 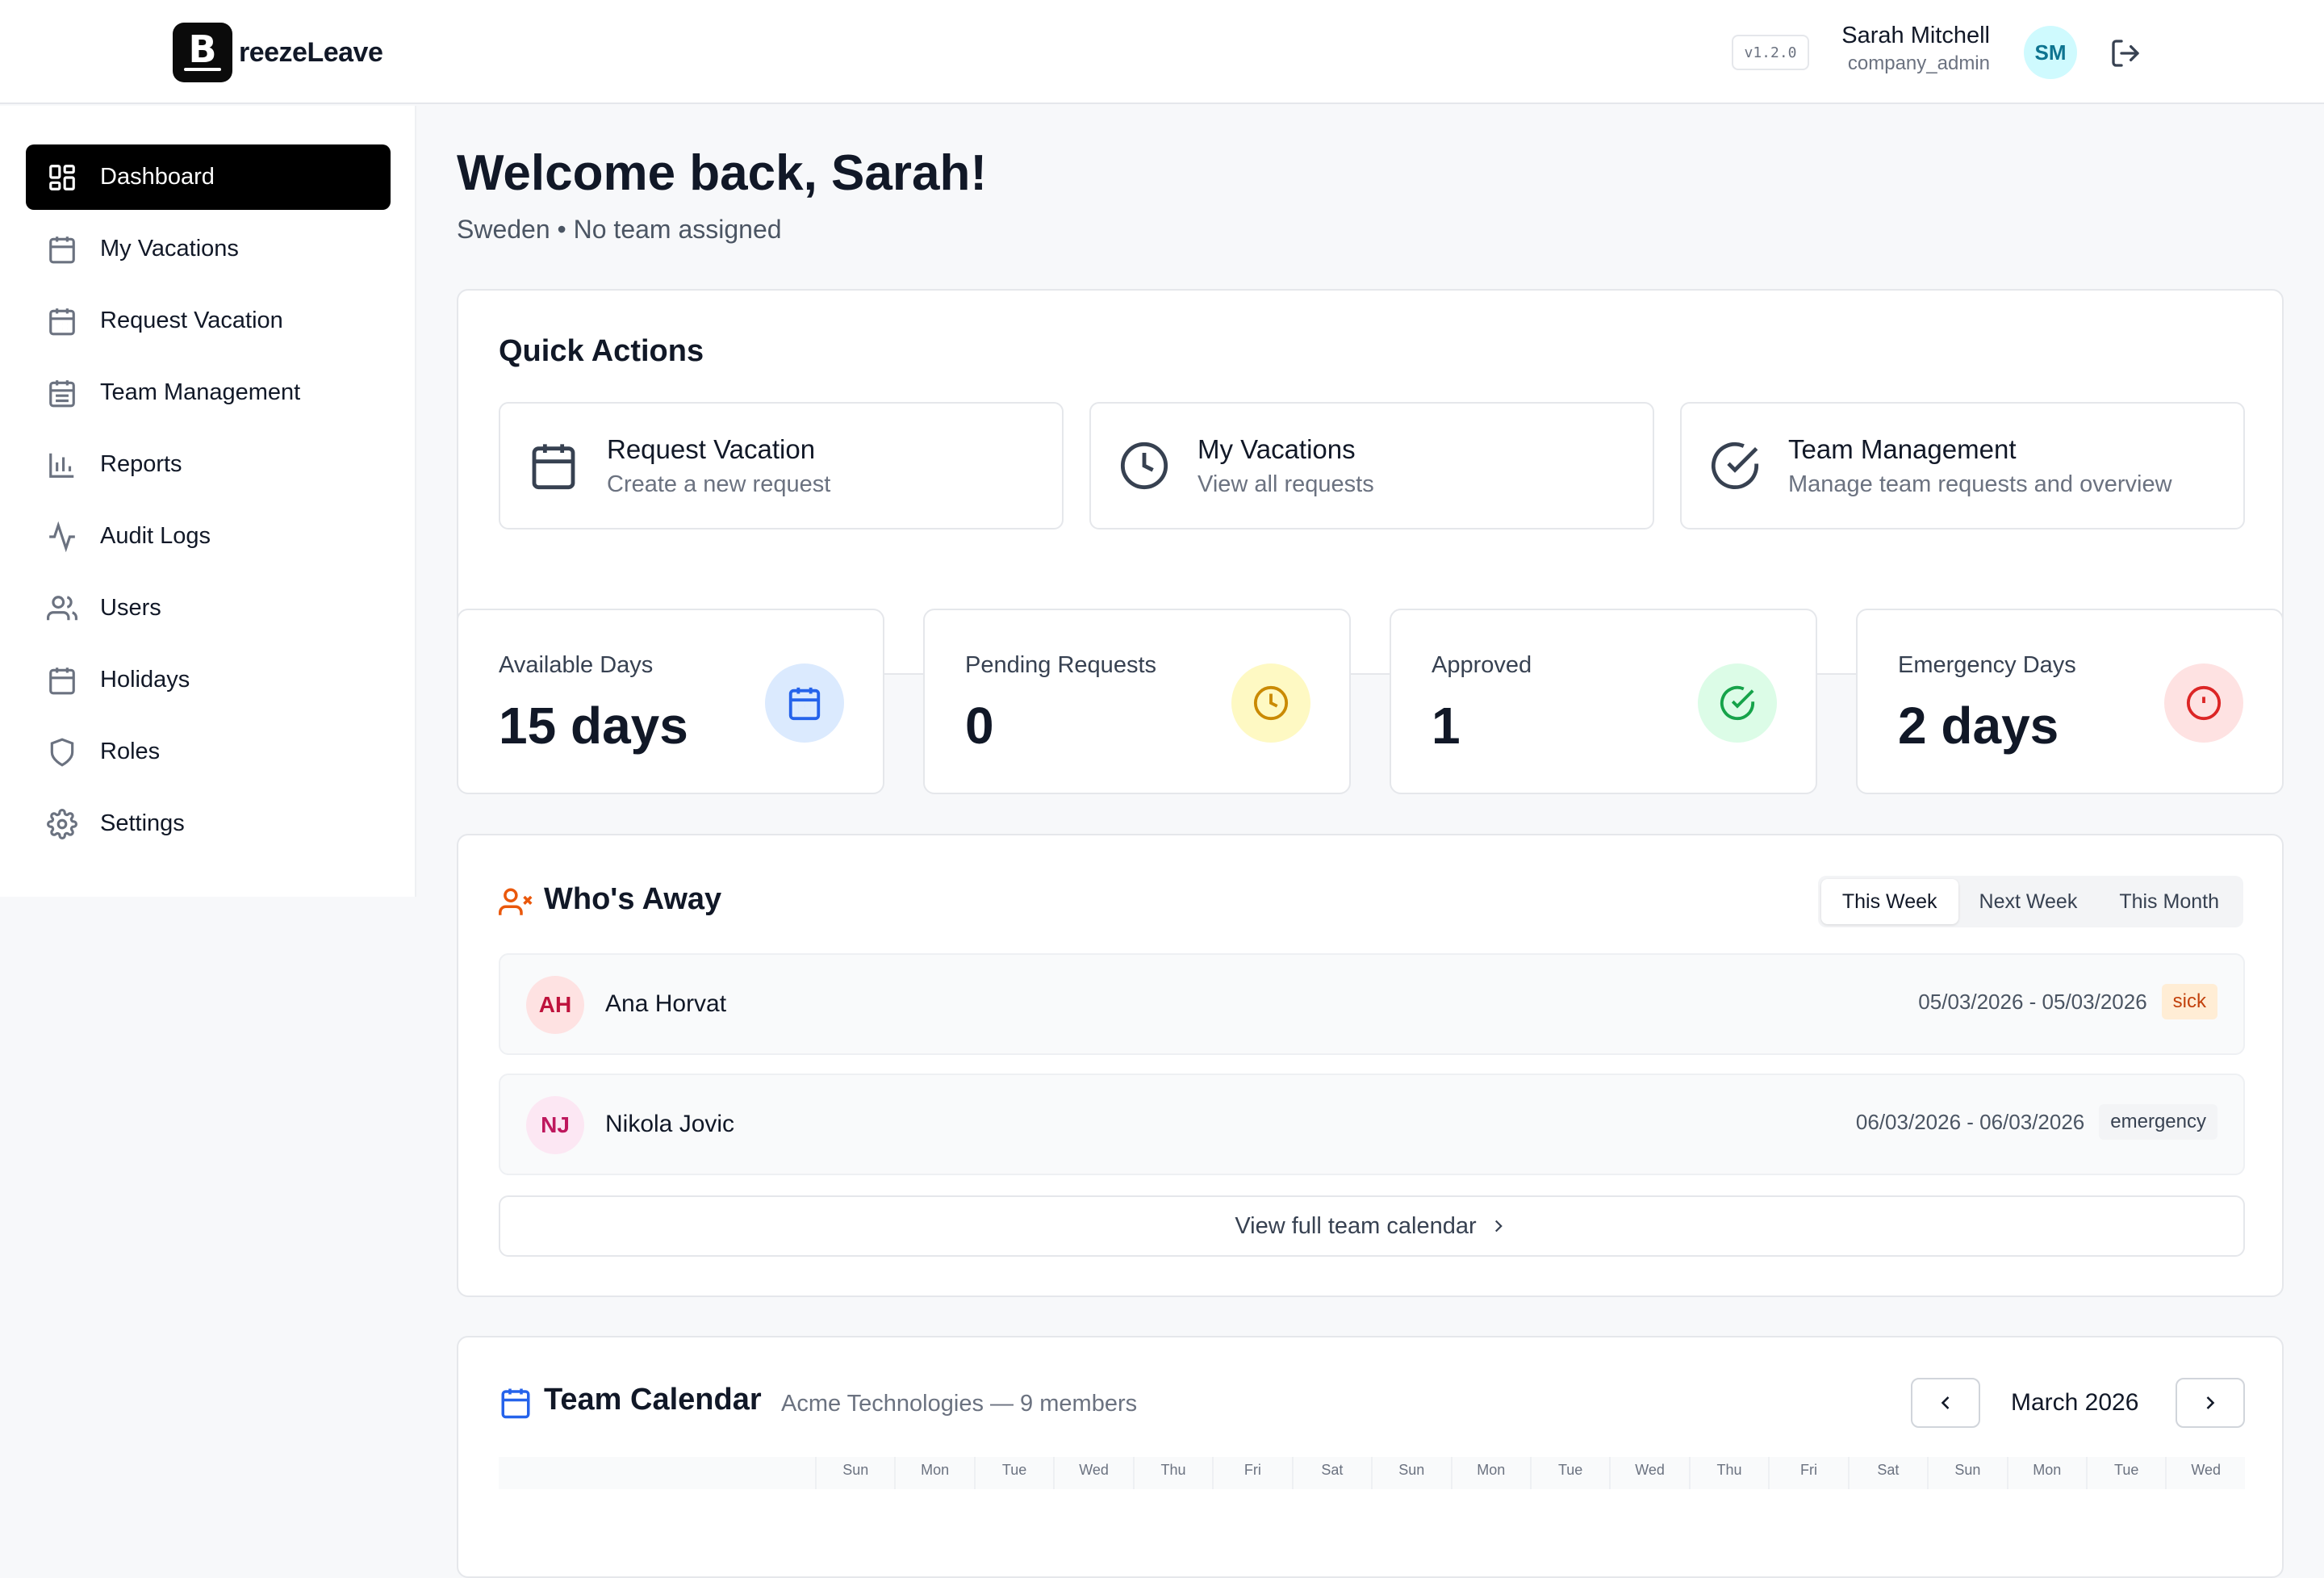 What do you see at coordinates (2070, 701) in the screenshot?
I see `stat-card-emergency-days: Emergency Days 2 days` at bounding box center [2070, 701].